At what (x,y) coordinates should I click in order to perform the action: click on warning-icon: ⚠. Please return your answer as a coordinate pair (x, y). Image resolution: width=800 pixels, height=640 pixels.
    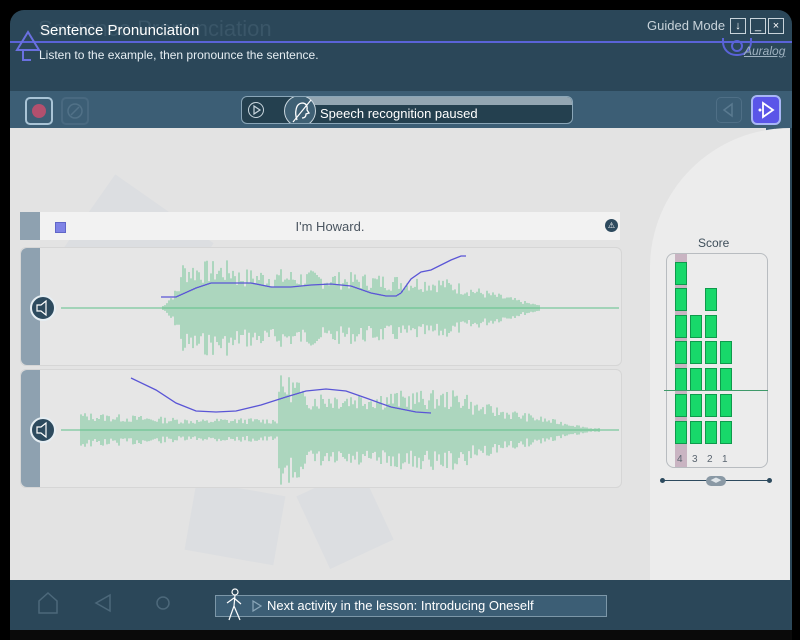
    Looking at the image, I should click on (611, 225).